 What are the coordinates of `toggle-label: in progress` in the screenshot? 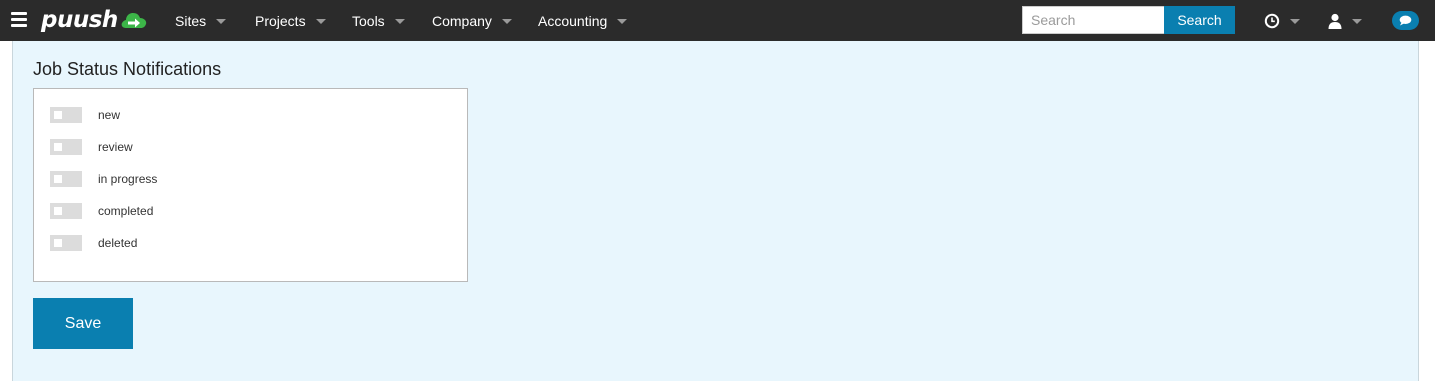 It's located at (128, 179).